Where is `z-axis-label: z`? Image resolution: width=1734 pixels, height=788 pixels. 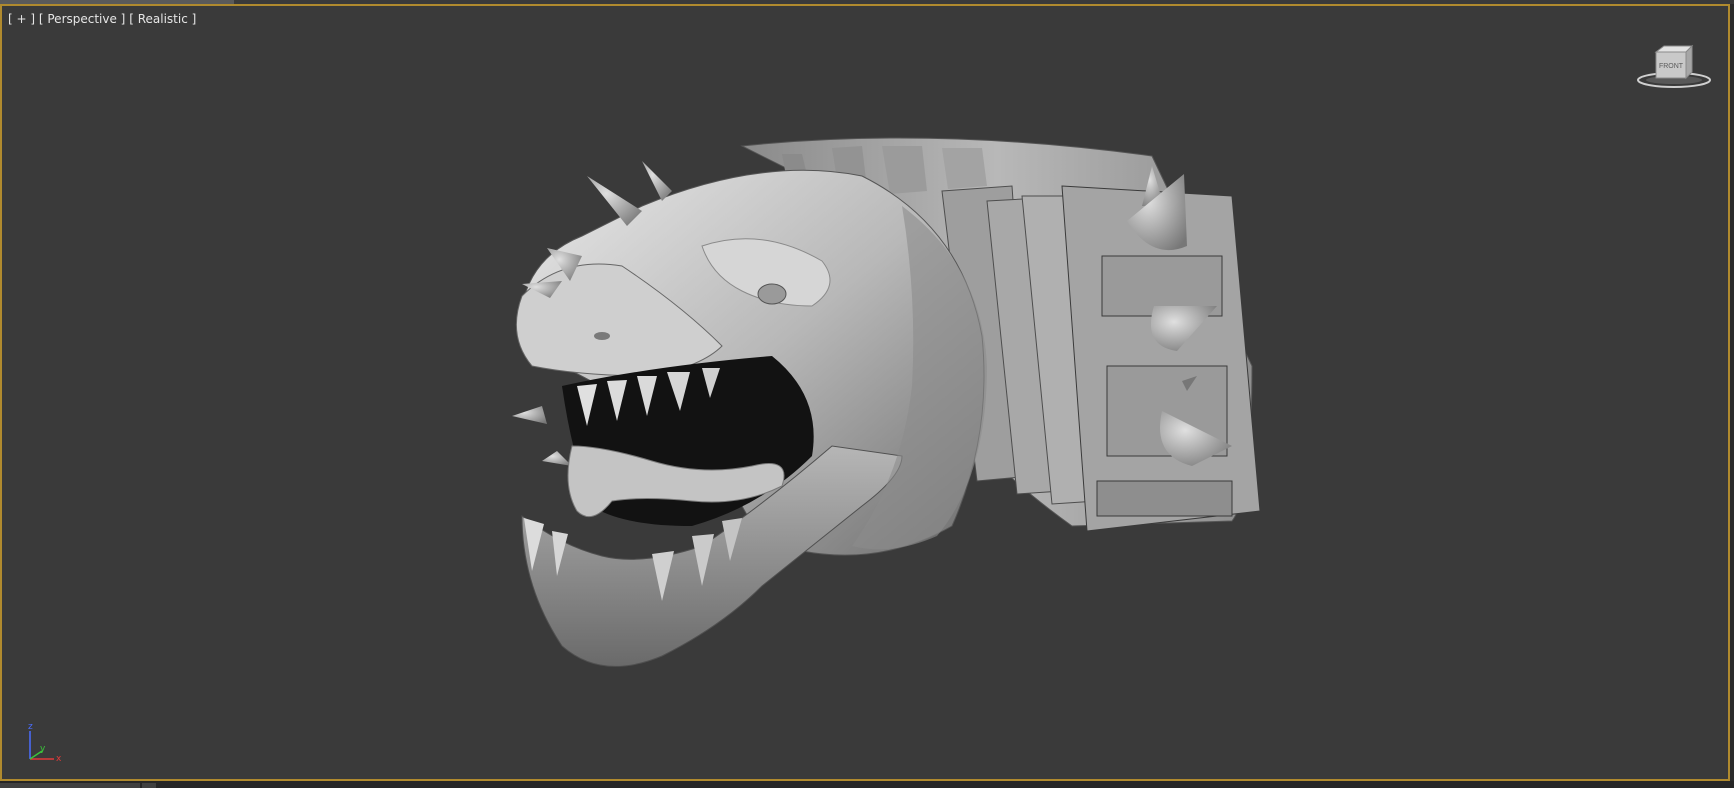 z-axis-label: z is located at coordinates (30, 727).